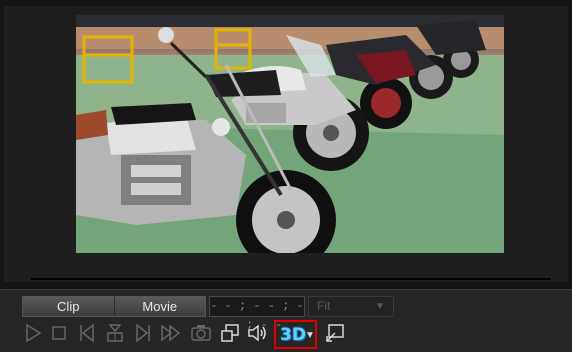 Image resolution: width=572 pixels, height=352 pixels. Describe the element at coordinates (33, 333) in the screenshot. I see `play-icon` at that location.